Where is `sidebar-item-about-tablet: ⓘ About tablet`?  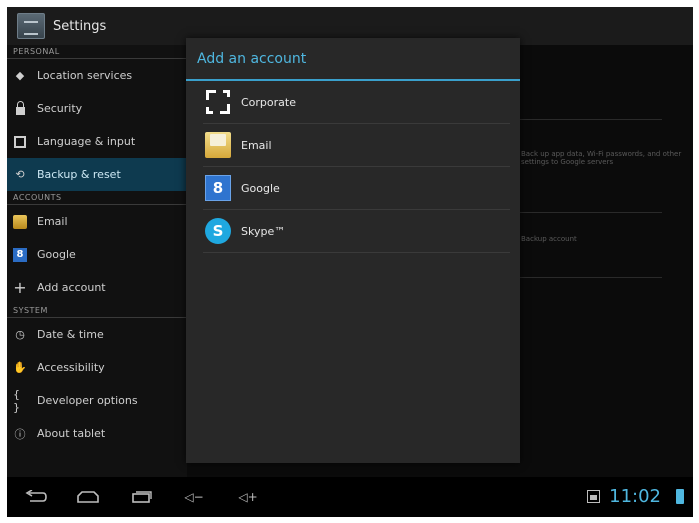
sidebar-item-about-tablet: ⓘ About tablet is located at coordinates (97, 433).